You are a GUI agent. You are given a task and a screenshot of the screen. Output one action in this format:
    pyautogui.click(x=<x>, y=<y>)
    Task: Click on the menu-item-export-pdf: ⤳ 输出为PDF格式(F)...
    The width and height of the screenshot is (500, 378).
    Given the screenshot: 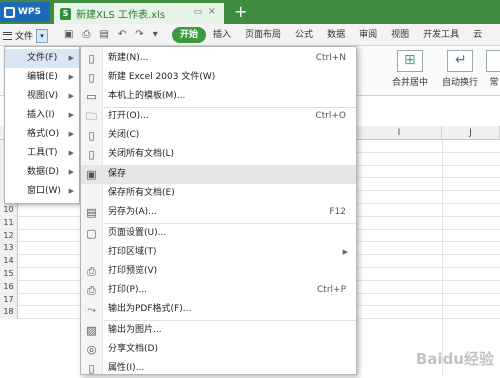 What is the action you would take?
    pyautogui.click(x=218, y=309)
    